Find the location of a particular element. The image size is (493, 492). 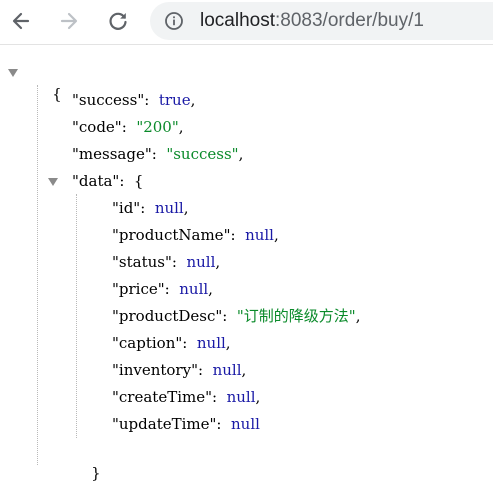

json-value: "success" is located at coordinates (202, 154).